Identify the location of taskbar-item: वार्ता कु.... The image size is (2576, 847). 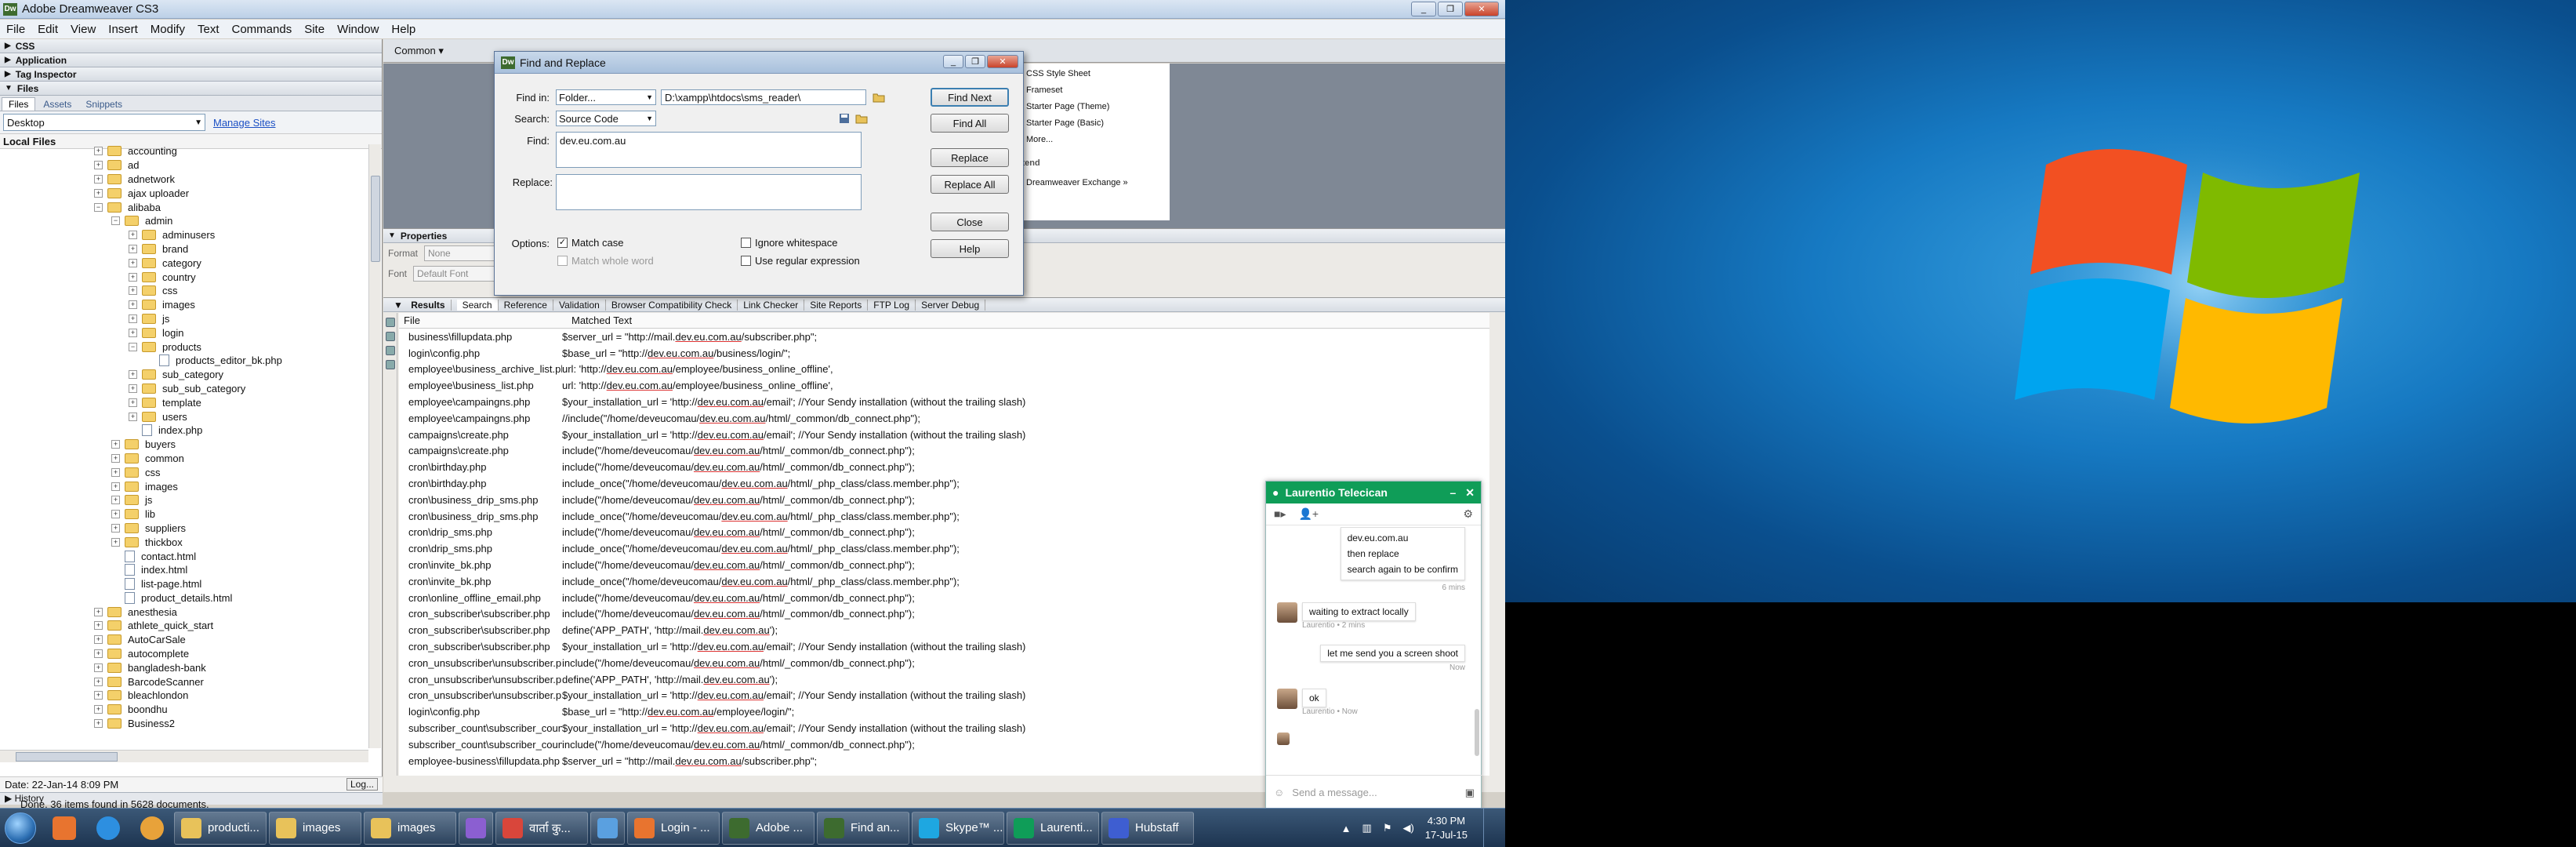
(541, 828).